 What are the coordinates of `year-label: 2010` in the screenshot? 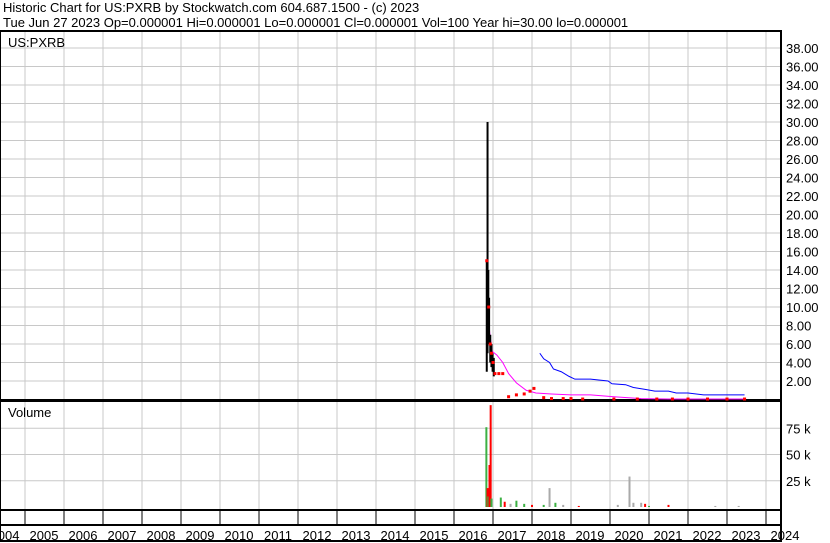 It's located at (239, 535).